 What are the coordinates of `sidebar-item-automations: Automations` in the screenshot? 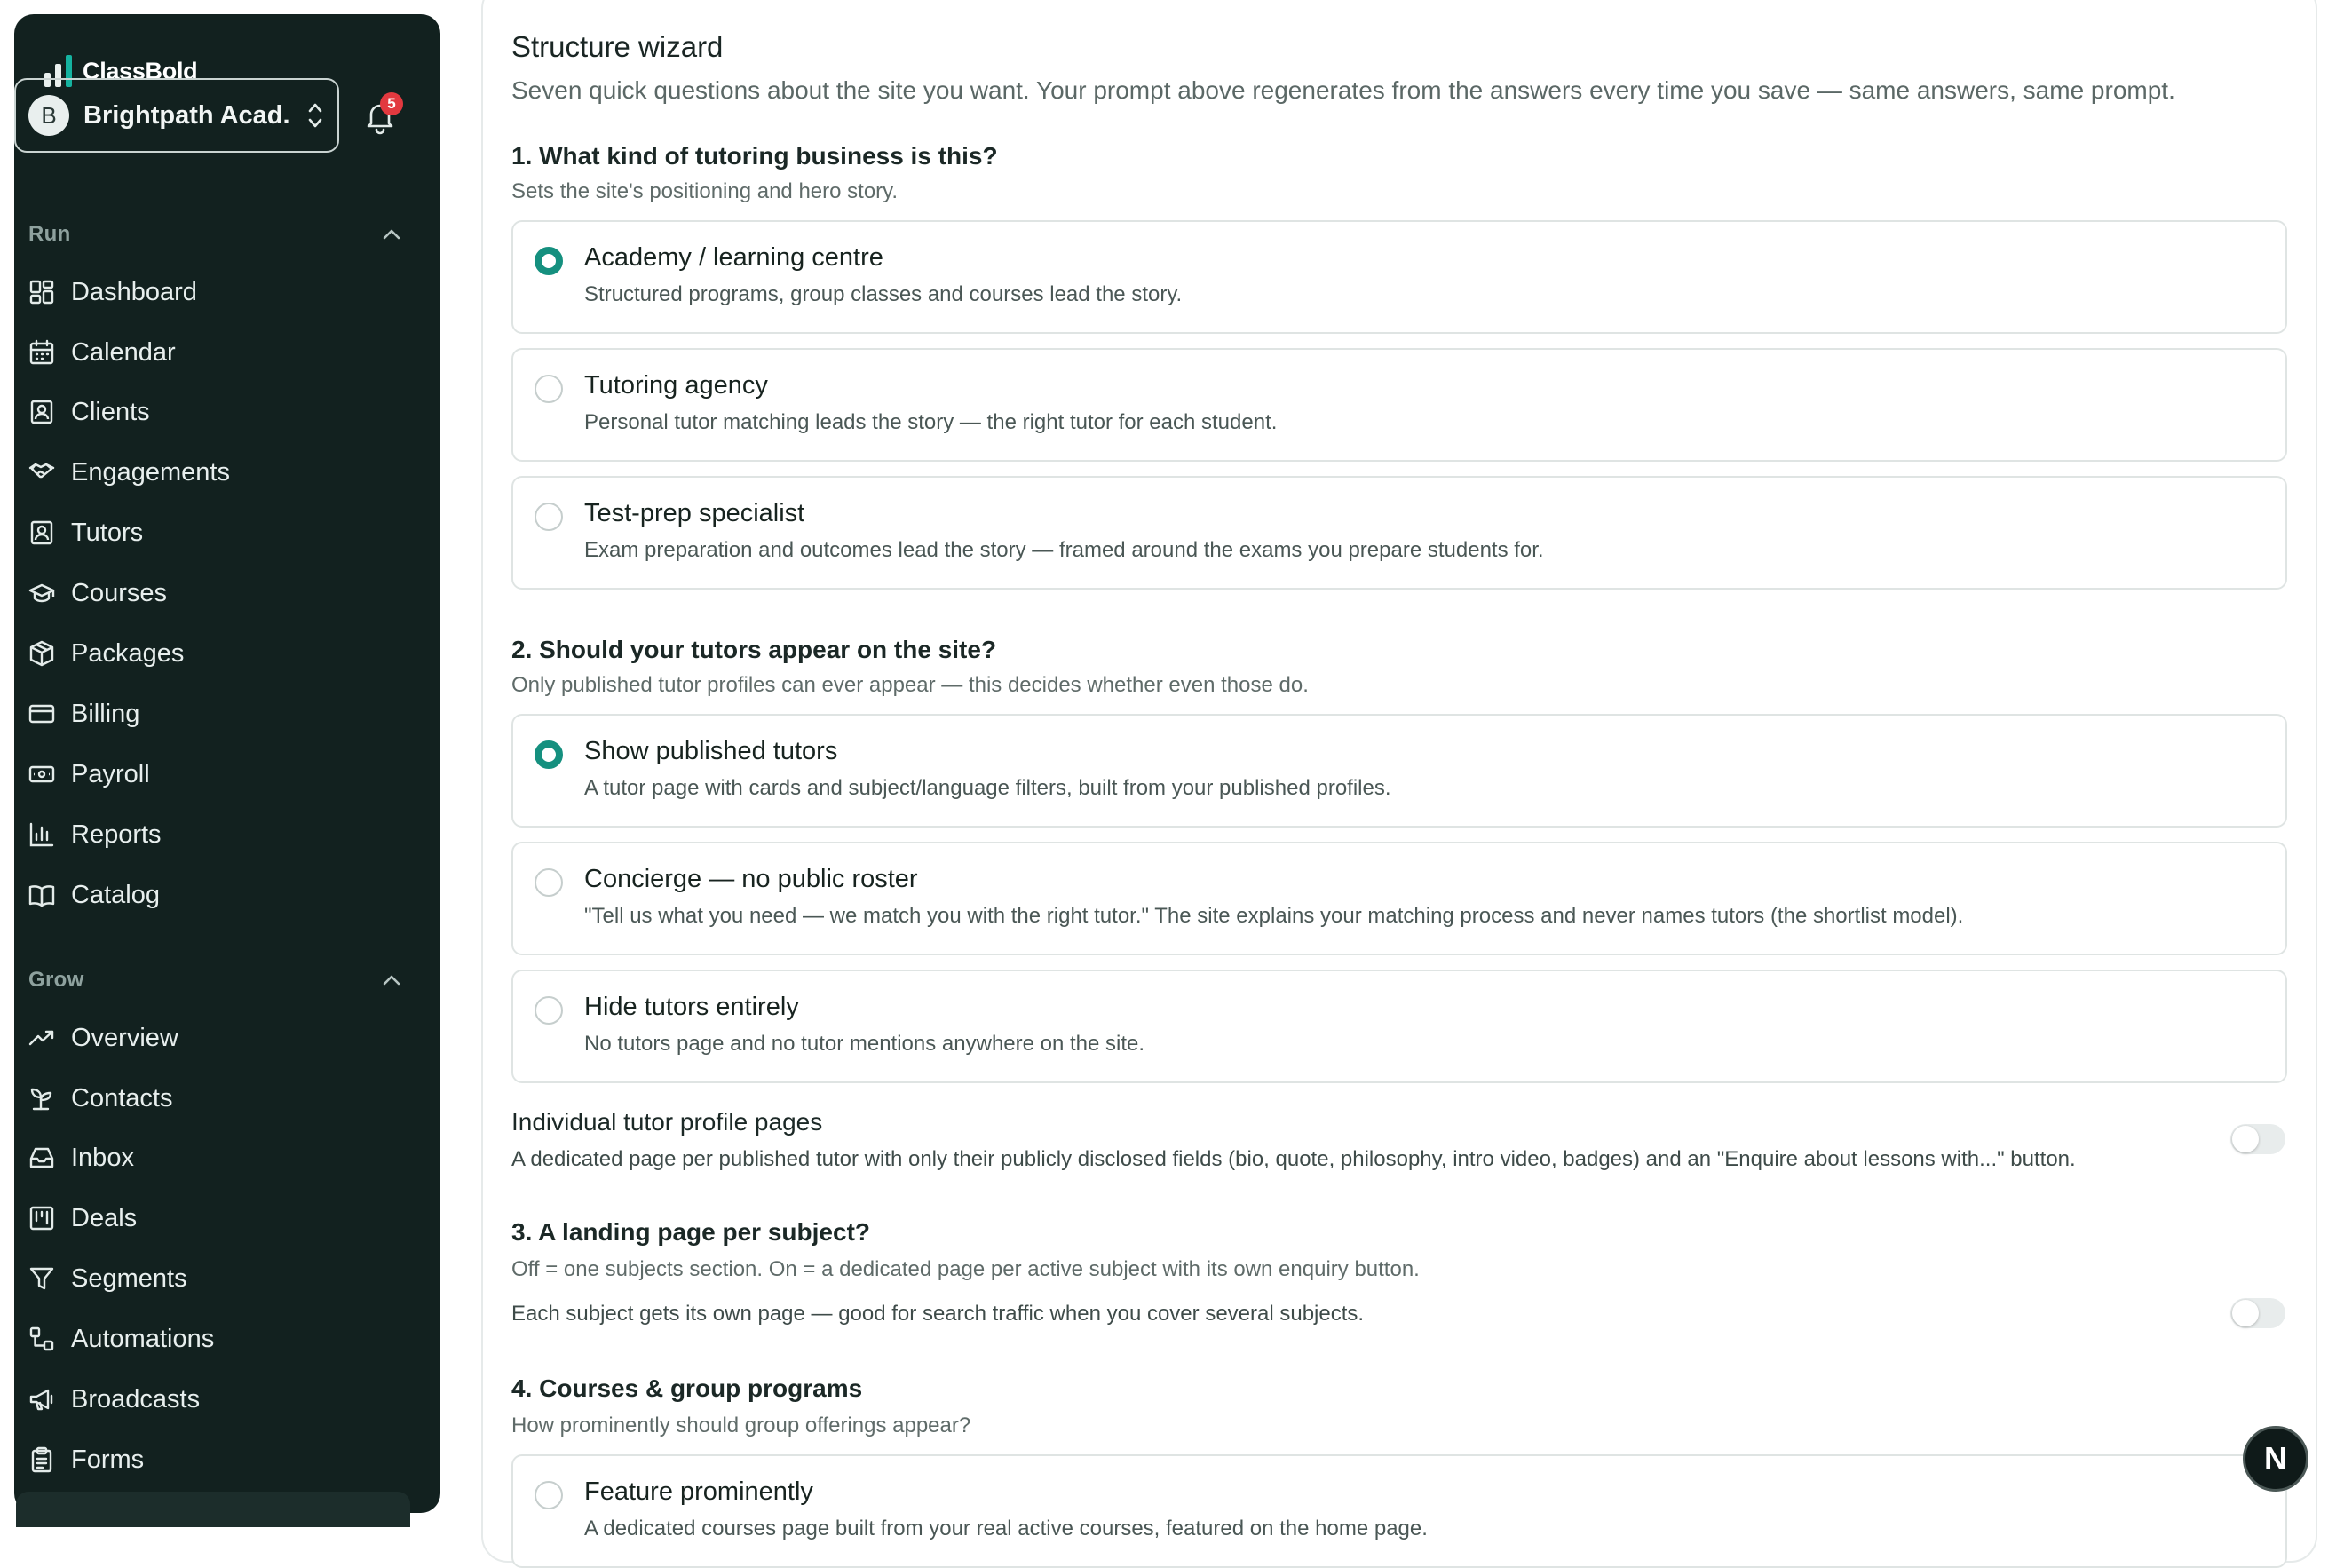 It's located at (215, 1339).